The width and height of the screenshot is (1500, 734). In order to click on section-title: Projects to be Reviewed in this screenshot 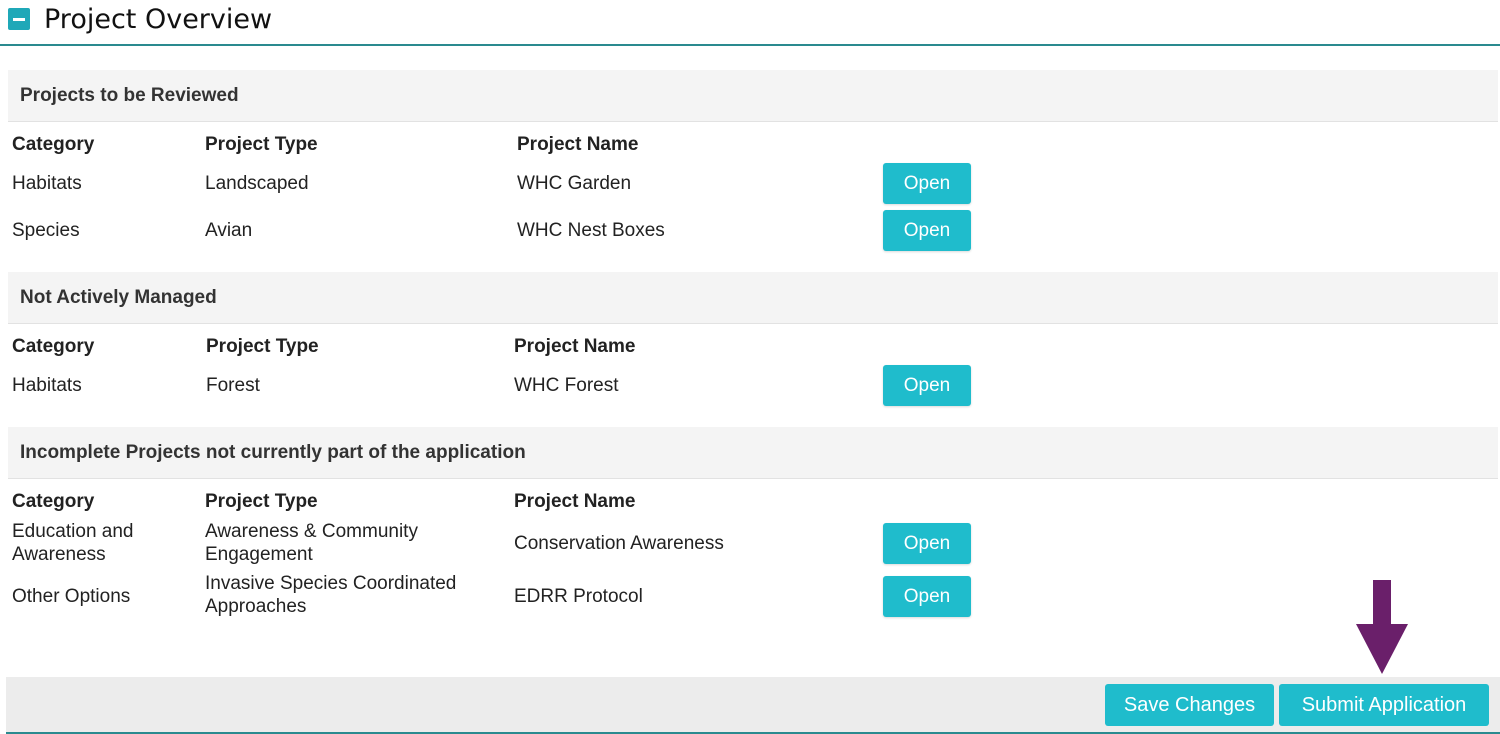, I will do `click(129, 95)`.